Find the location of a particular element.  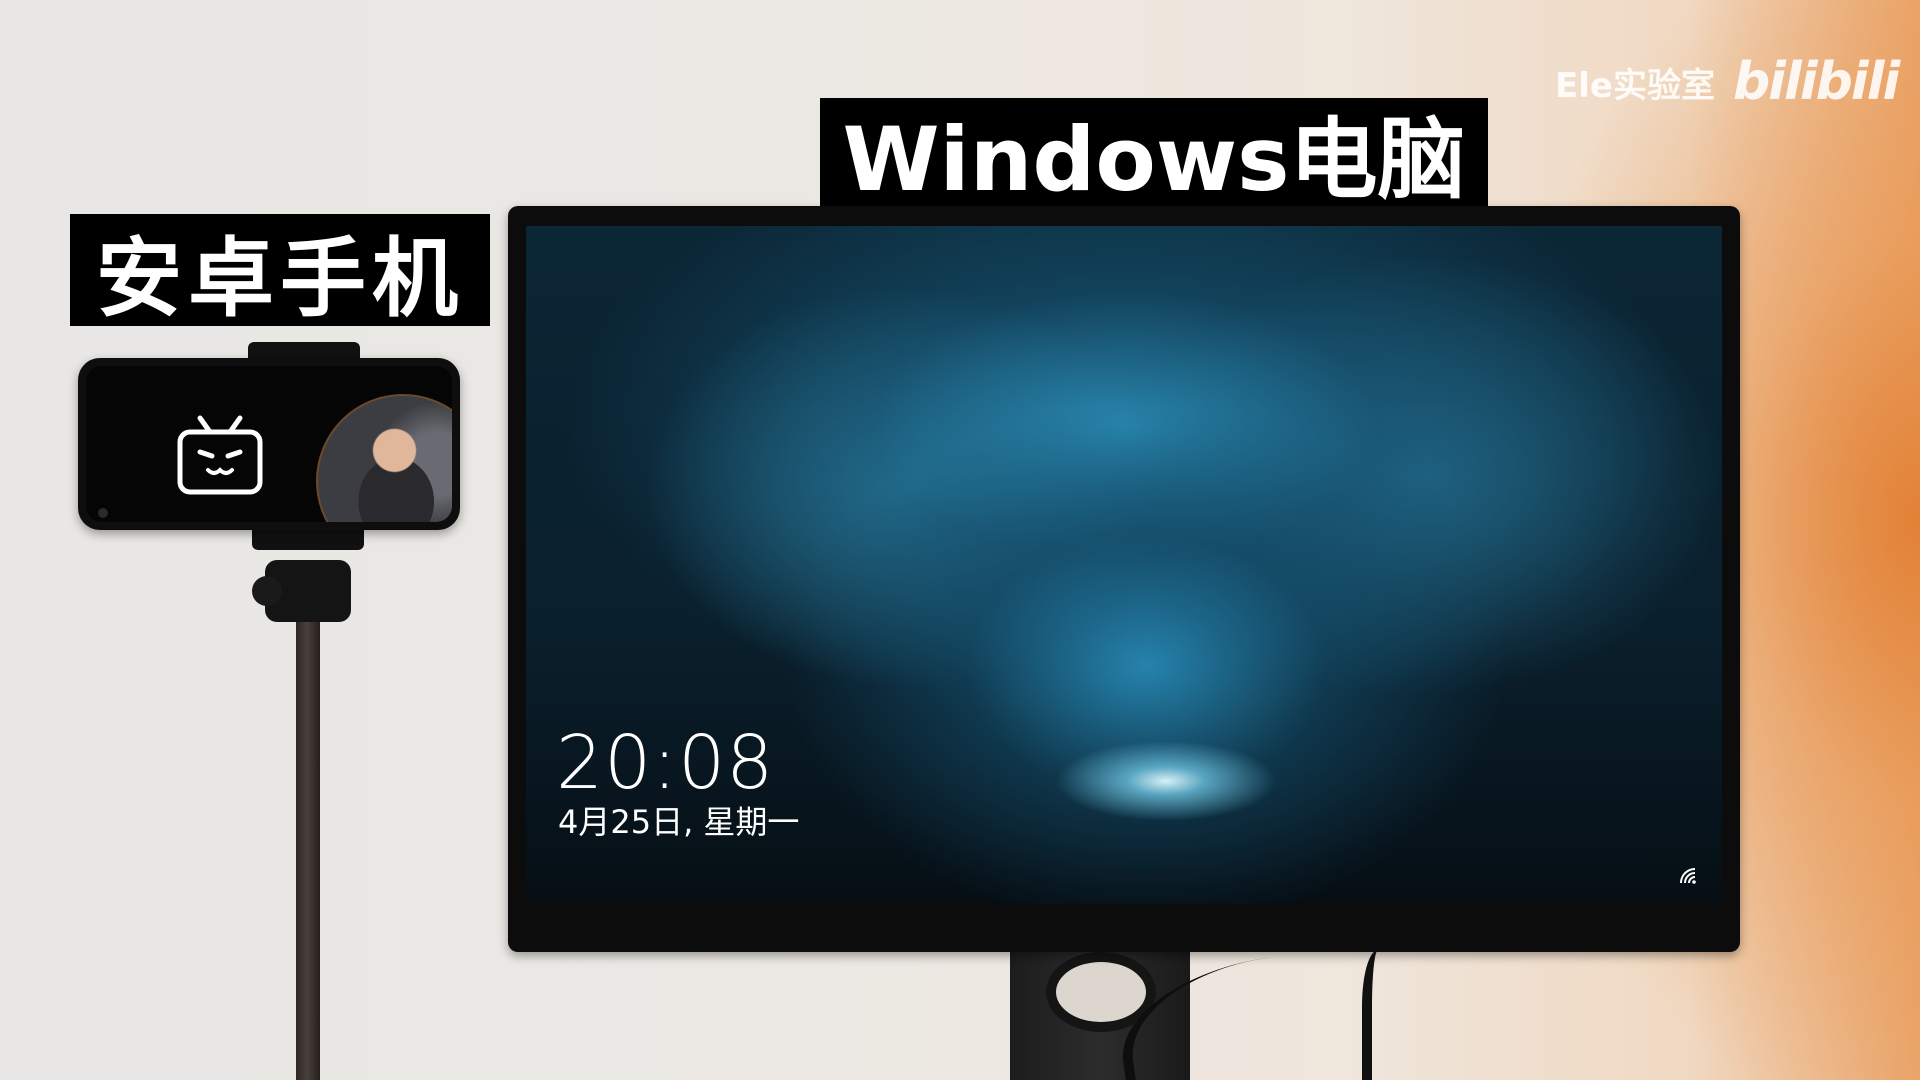

camera-preview is located at coordinates (385, 459).